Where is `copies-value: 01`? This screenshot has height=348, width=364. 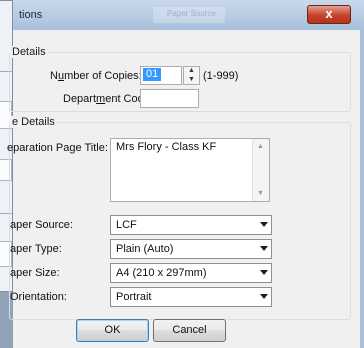
copies-value: 01 is located at coordinates (152, 74).